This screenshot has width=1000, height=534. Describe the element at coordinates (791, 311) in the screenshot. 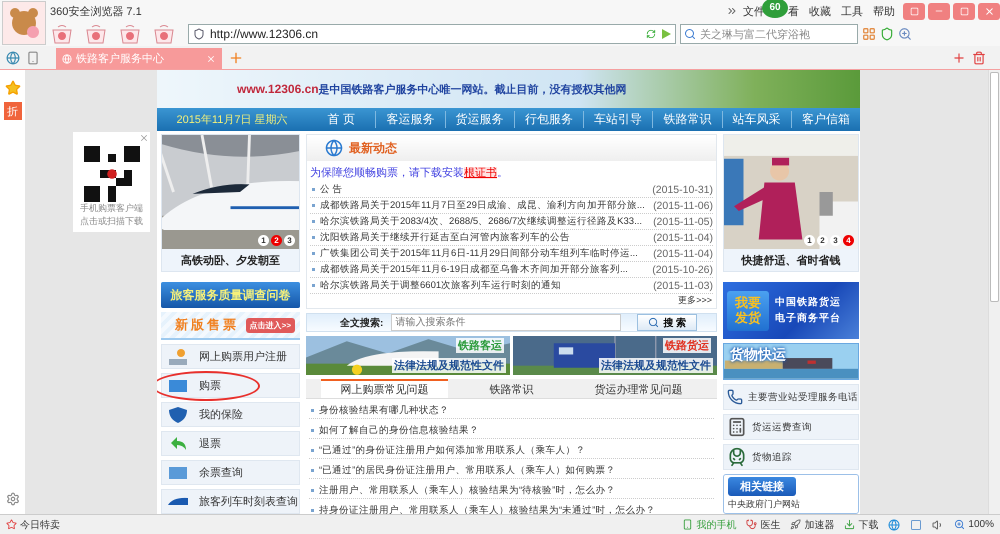

I see `freight-banner: 我要 发货 中国铁路货运 电子商务平台` at that location.